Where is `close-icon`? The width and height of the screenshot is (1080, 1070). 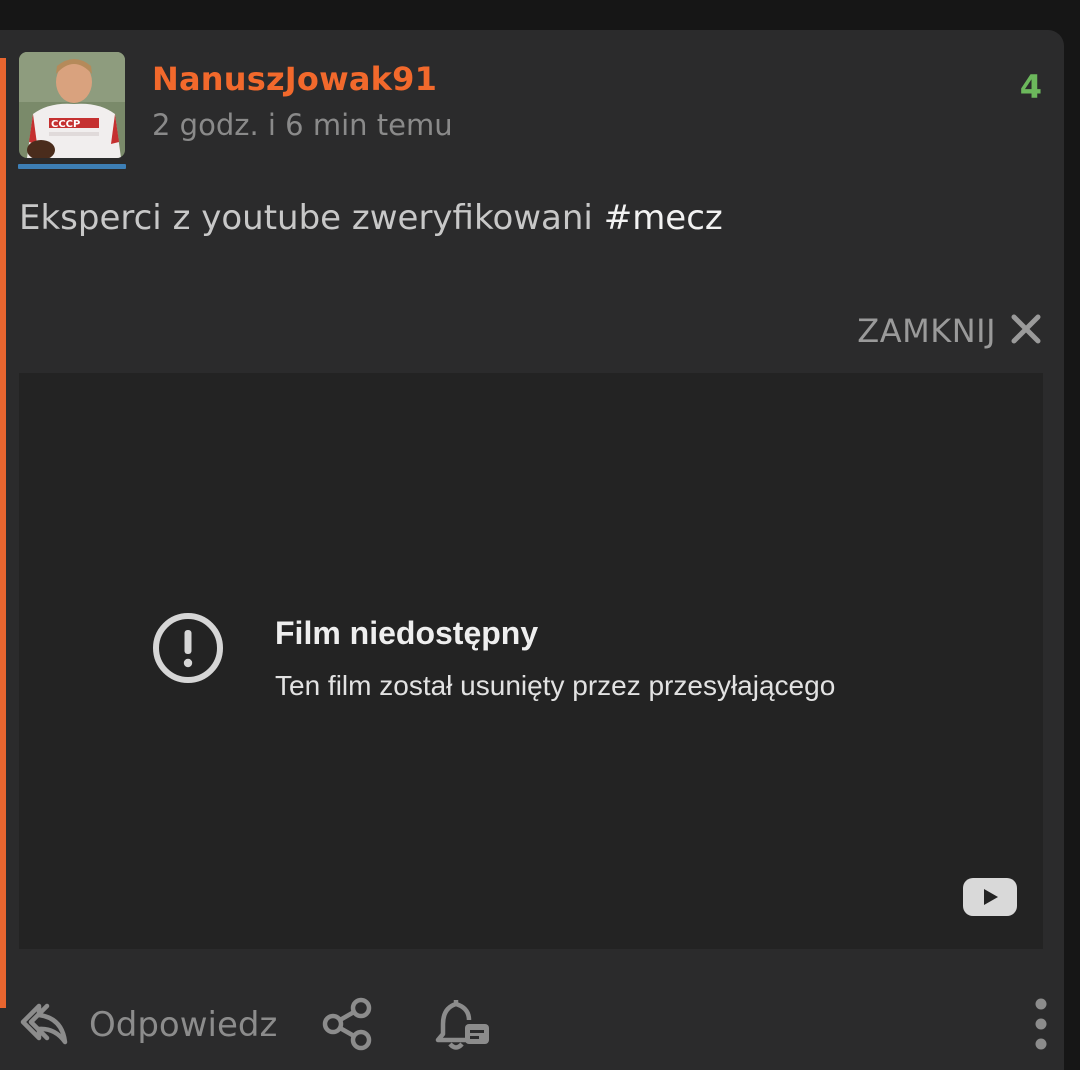
close-icon is located at coordinates (1026, 331).